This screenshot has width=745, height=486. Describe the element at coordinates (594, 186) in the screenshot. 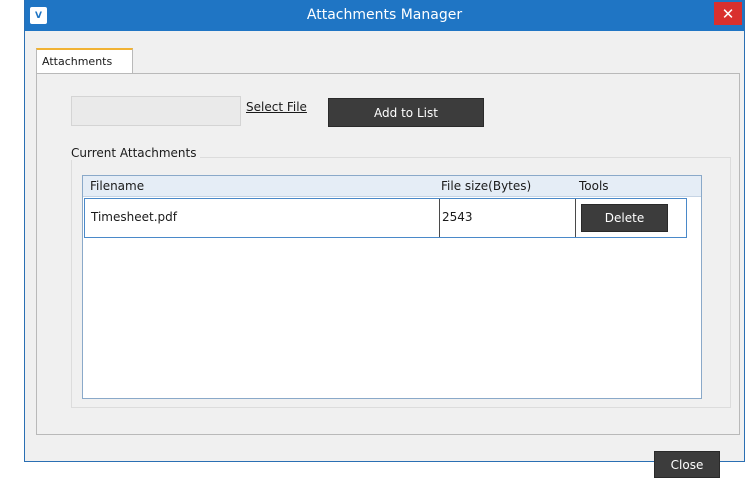

I see `column-header-tools: Tools` at that location.